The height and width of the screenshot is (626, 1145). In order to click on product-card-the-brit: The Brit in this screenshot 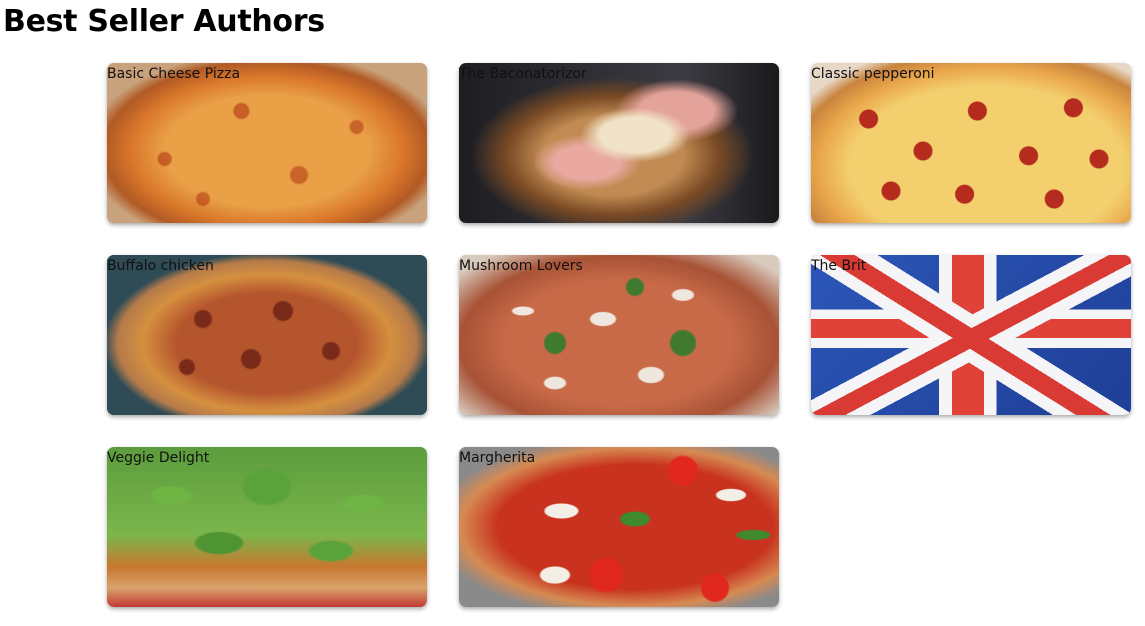, I will do `click(971, 335)`.